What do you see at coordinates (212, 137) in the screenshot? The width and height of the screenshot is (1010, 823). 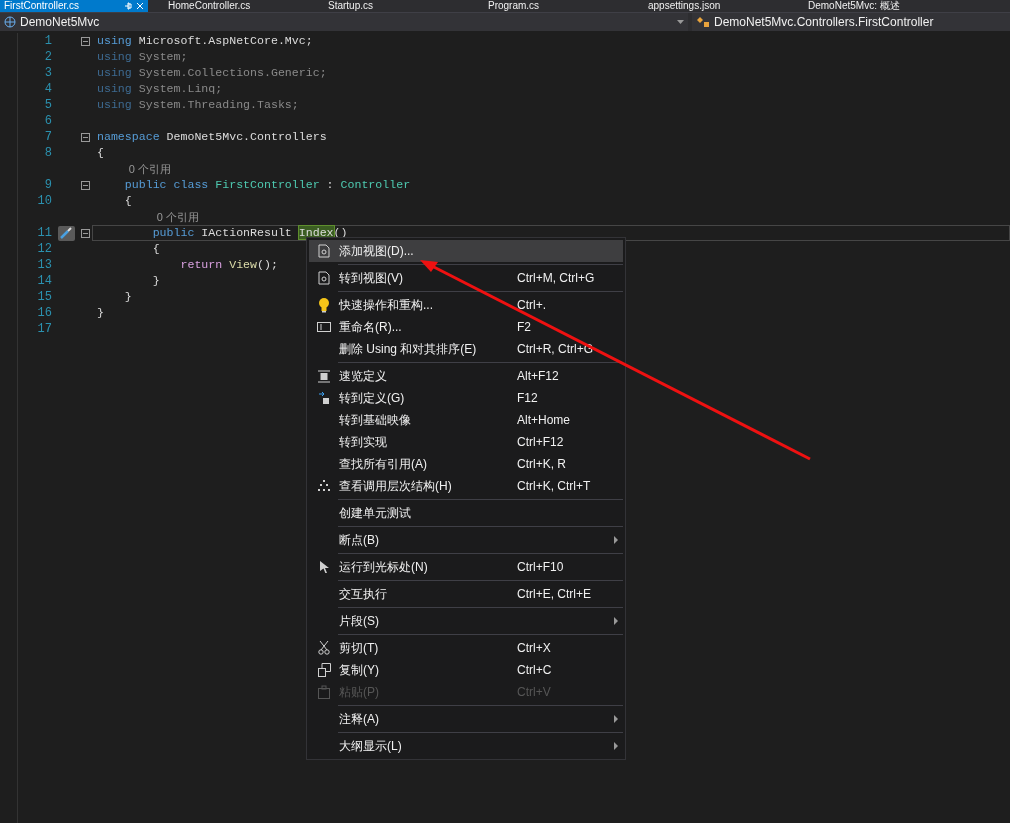 I see `code-line: namespace DemoNet5Mvc.Controllers` at bounding box center [212, 137].